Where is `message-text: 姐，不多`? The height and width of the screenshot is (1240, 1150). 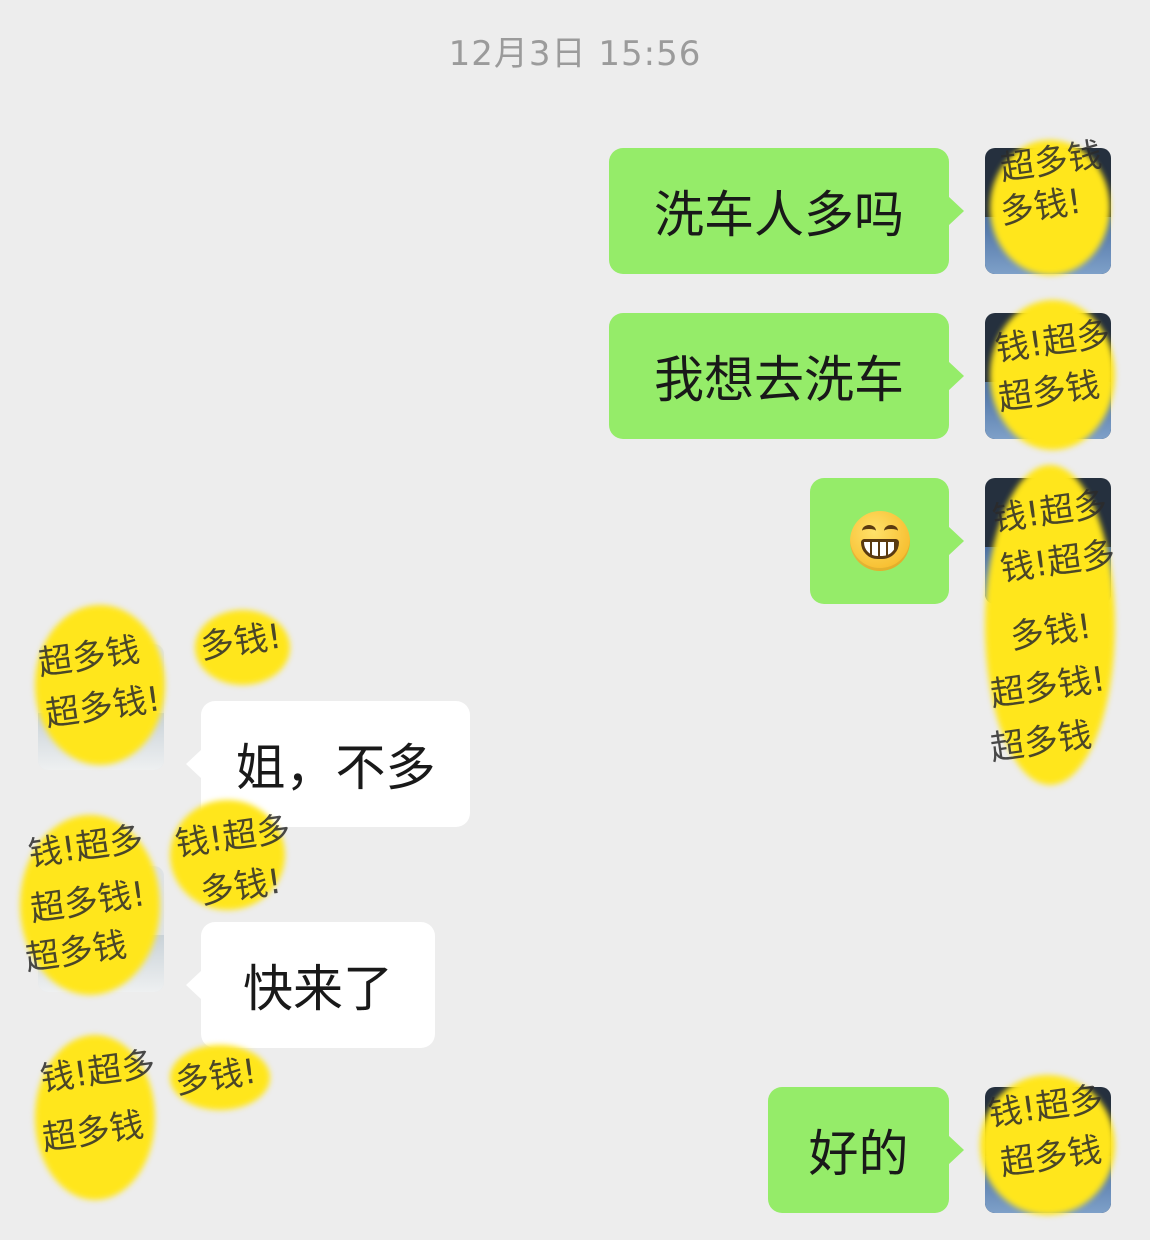 message-text: 姐，不多 is located at coordinates (335, 768).